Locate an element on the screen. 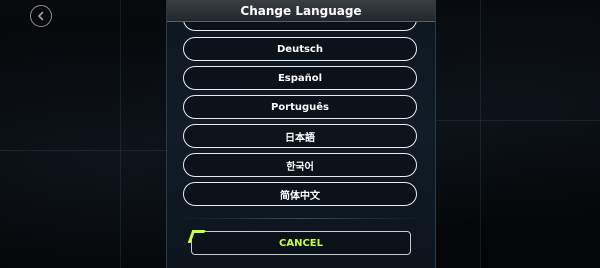  language-option-korean: 한국어 is located at coordinates (300, 165).